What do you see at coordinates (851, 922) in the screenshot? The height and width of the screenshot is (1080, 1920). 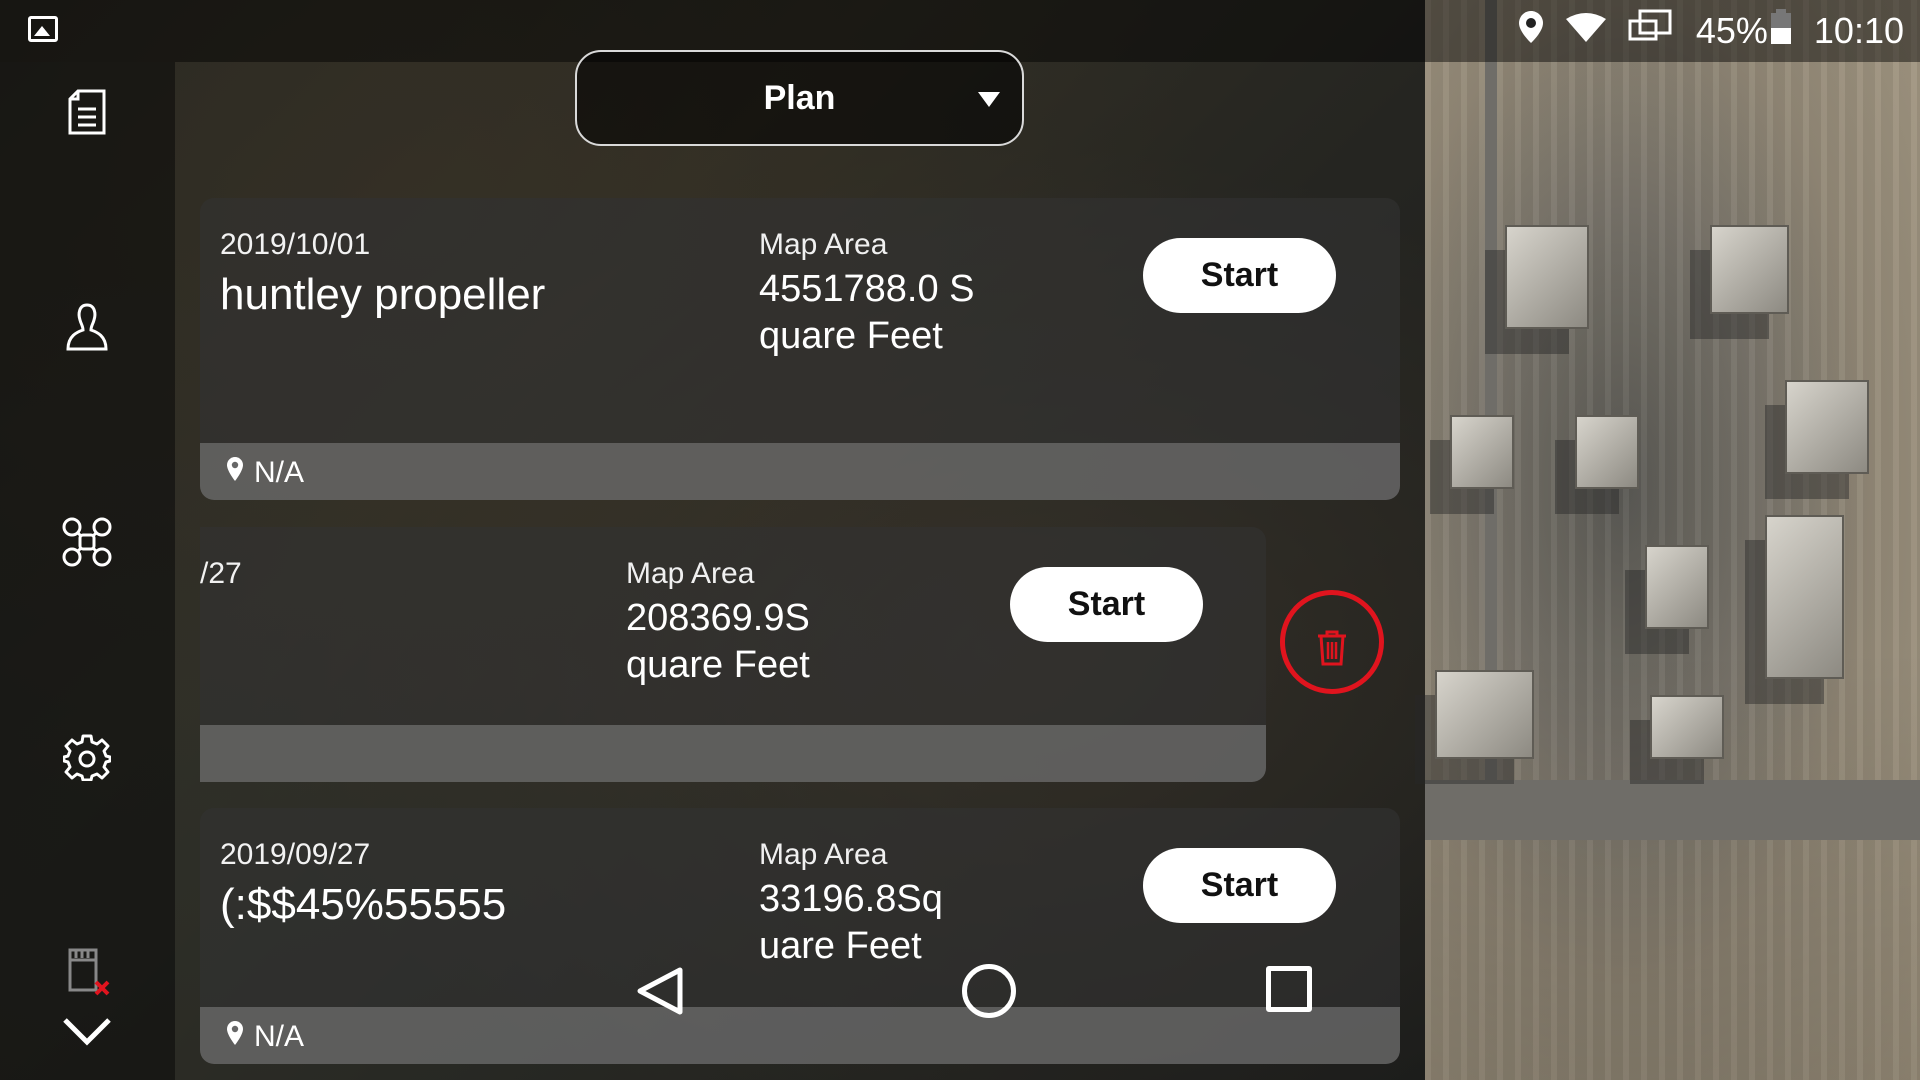 I see `map-area-value: 33196.8Square Feet` at bounding box center [851, 922].